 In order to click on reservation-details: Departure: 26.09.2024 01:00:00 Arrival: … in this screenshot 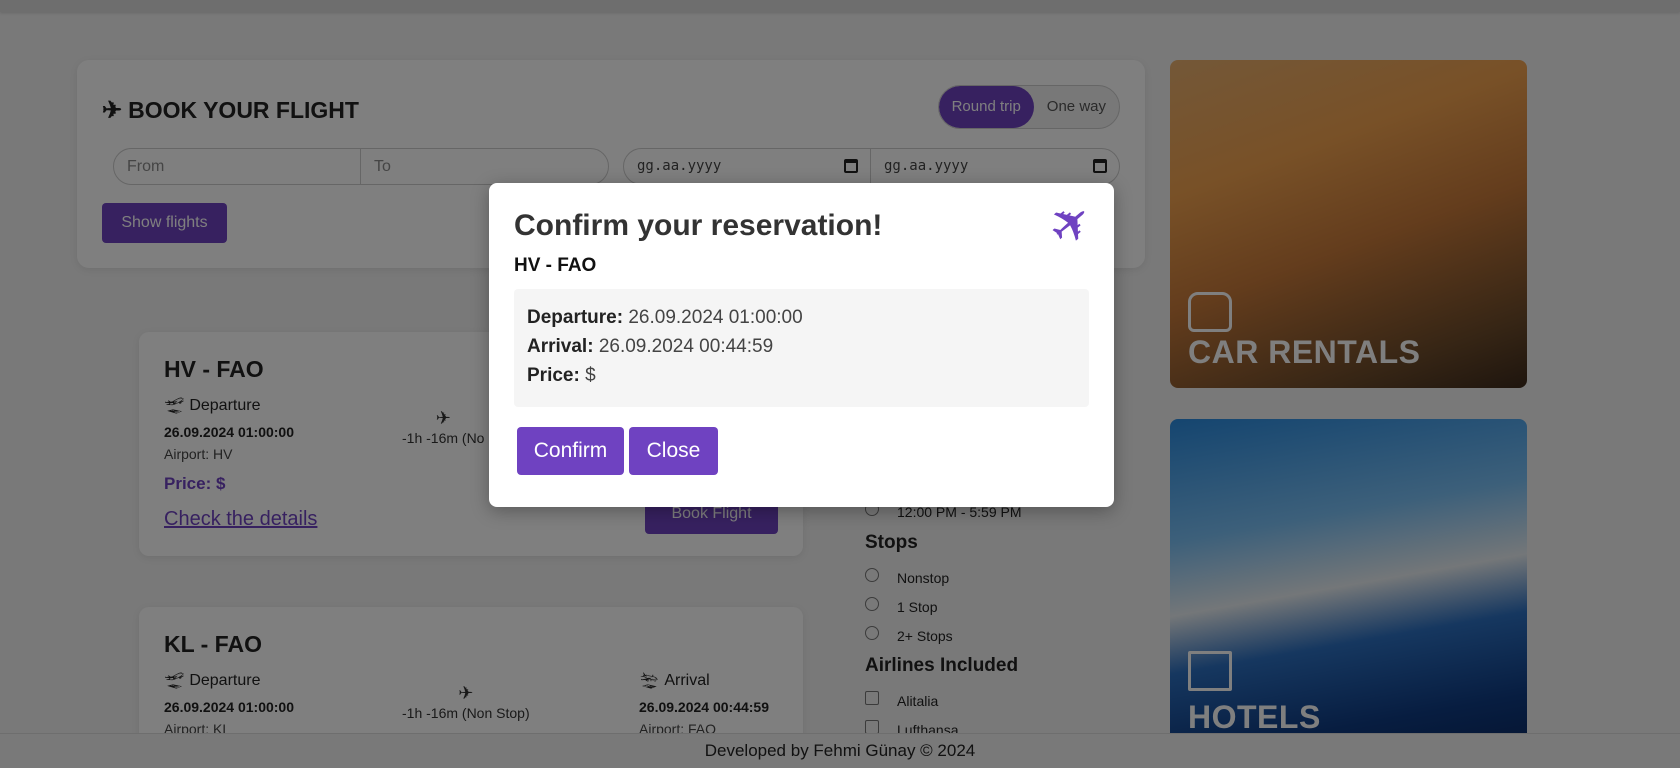, I will do `click(801, 348)`.